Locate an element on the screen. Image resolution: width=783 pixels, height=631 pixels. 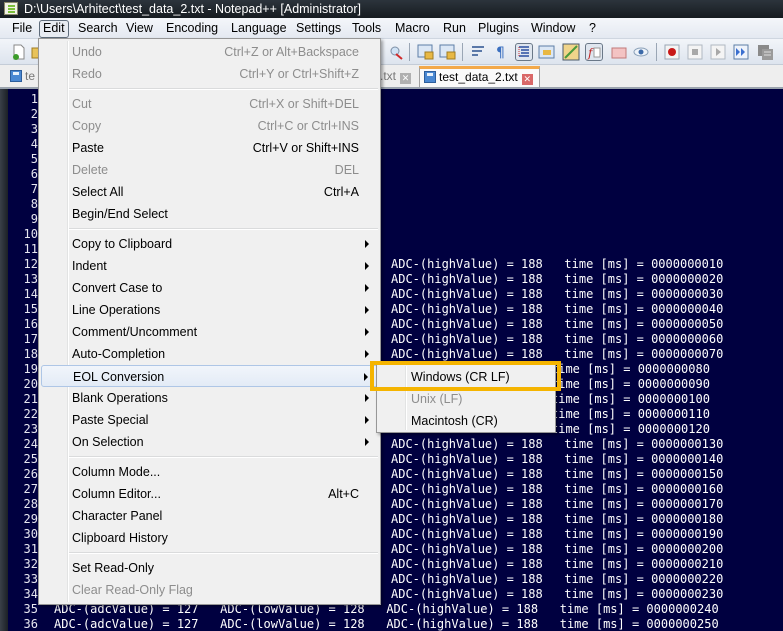
menu-item-label: Indent is located at coordinates (89, 266).